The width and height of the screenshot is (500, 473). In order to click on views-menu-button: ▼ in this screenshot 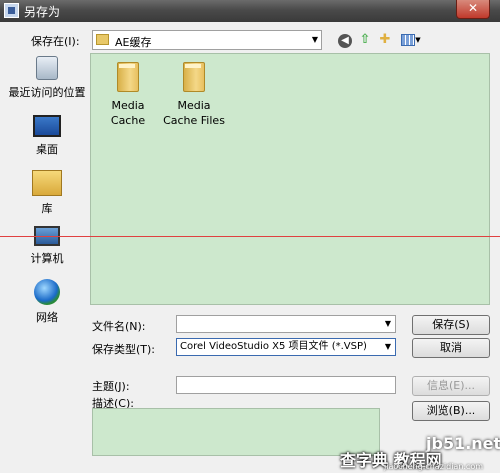, I will do `click(411, 40)`.